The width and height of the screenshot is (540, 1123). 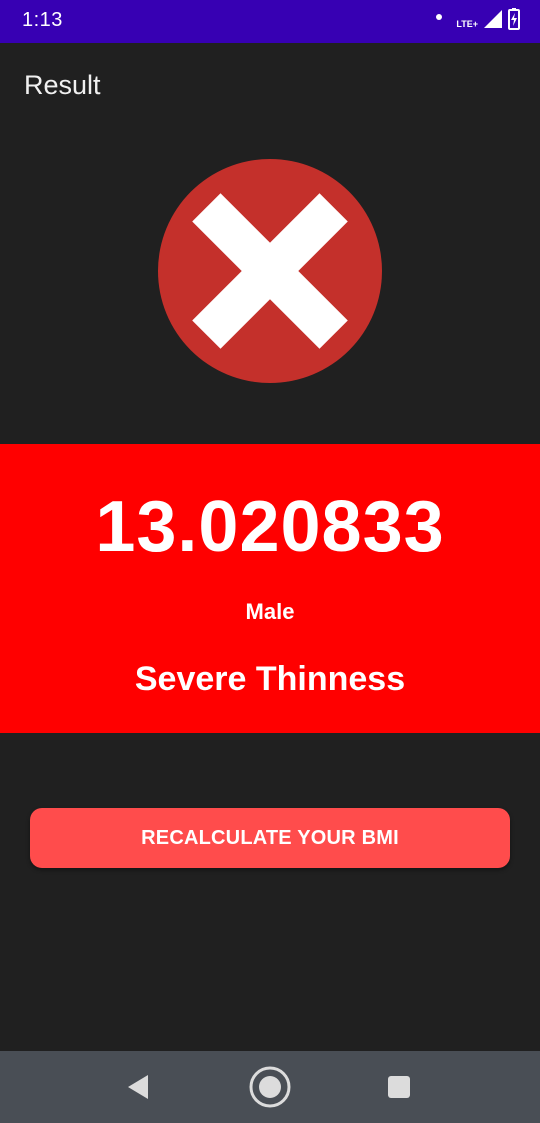 I want to click on signal-icon, so click(x=493, y=21).